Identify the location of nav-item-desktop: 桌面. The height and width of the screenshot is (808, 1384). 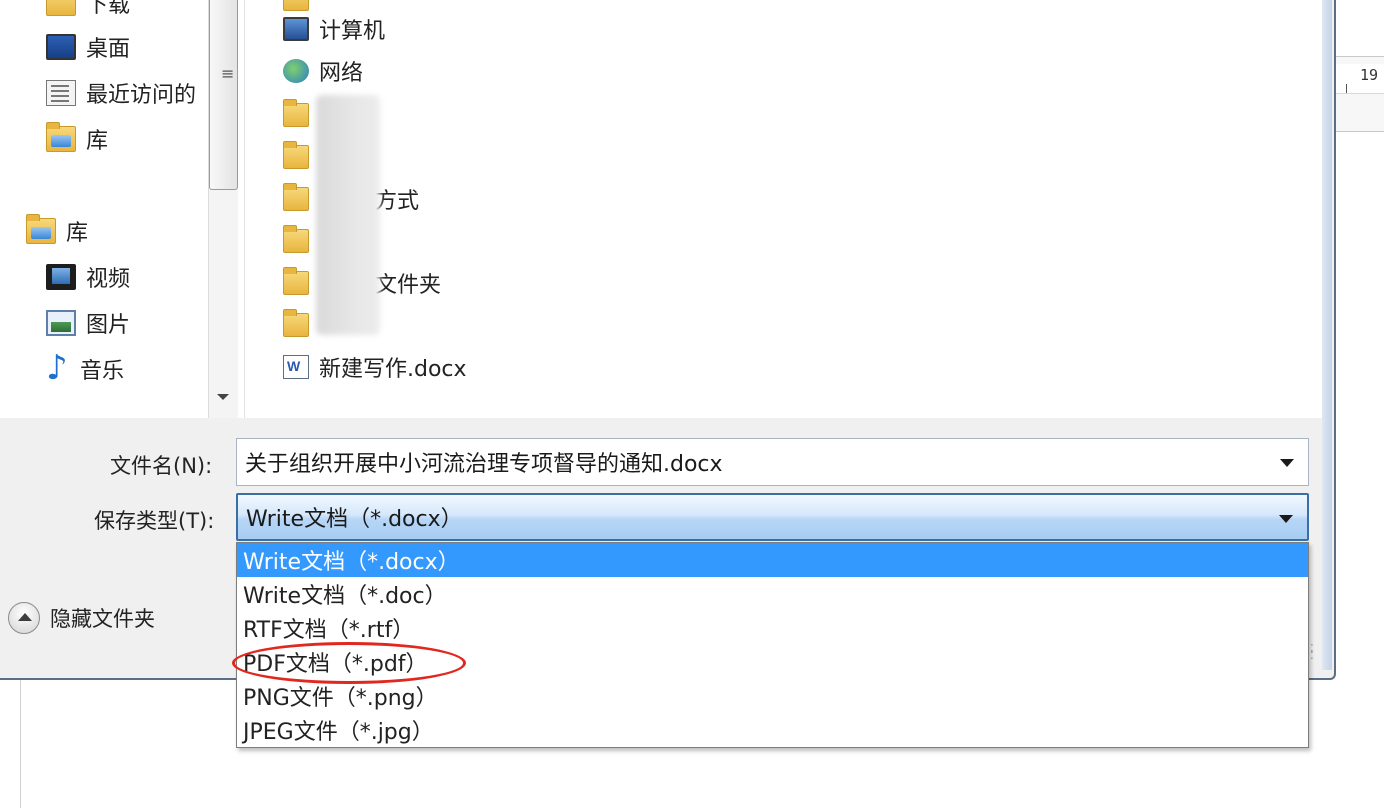
(88, 47).